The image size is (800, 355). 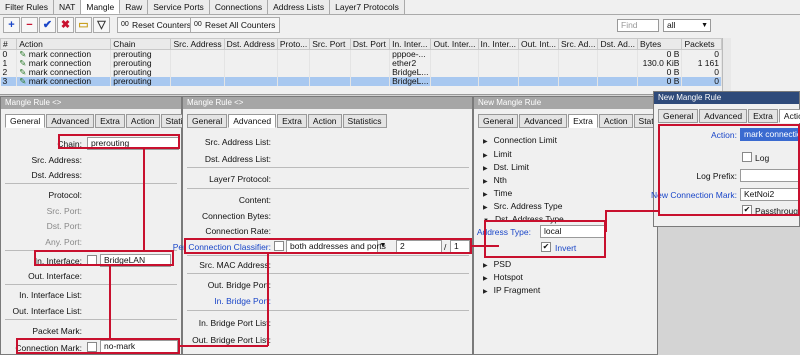 What do you see at coordinates (523, 206) in the screenshot?
I see `section-src-address-type: Src. Address Type` at bounding box center [523, 206].